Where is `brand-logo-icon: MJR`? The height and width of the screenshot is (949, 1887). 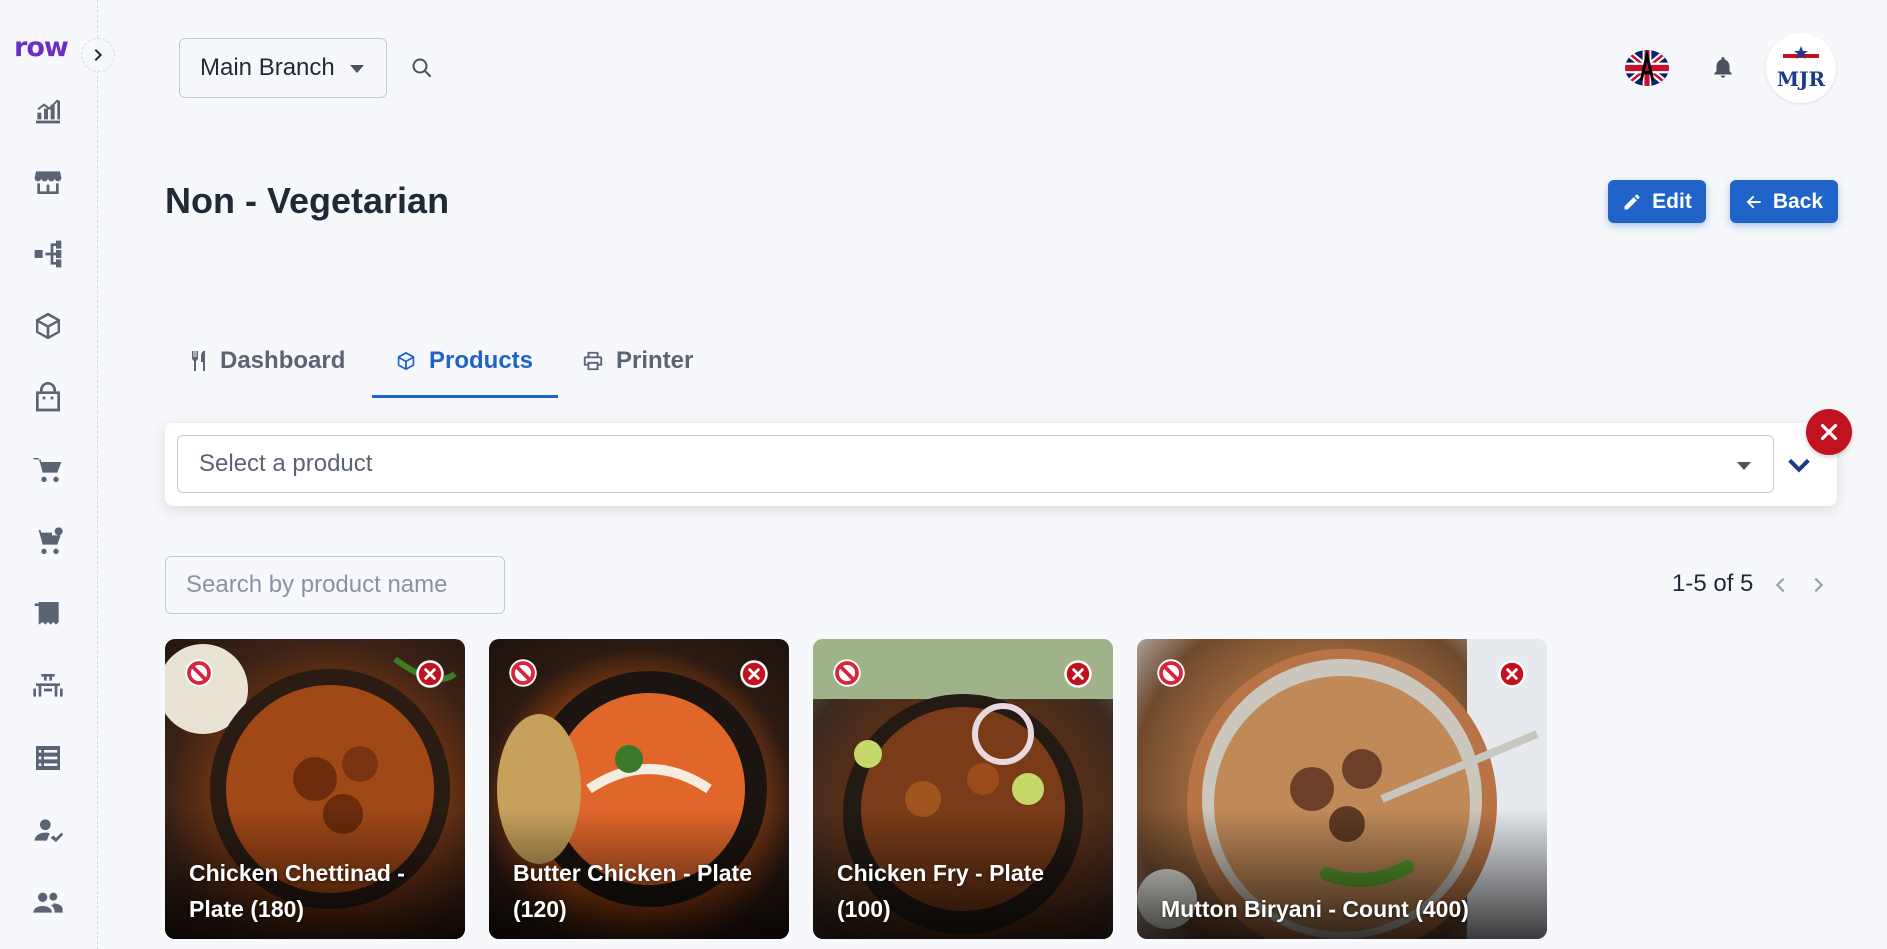 brand-logo-icon: MJR is located at coordinates (1801, 68).